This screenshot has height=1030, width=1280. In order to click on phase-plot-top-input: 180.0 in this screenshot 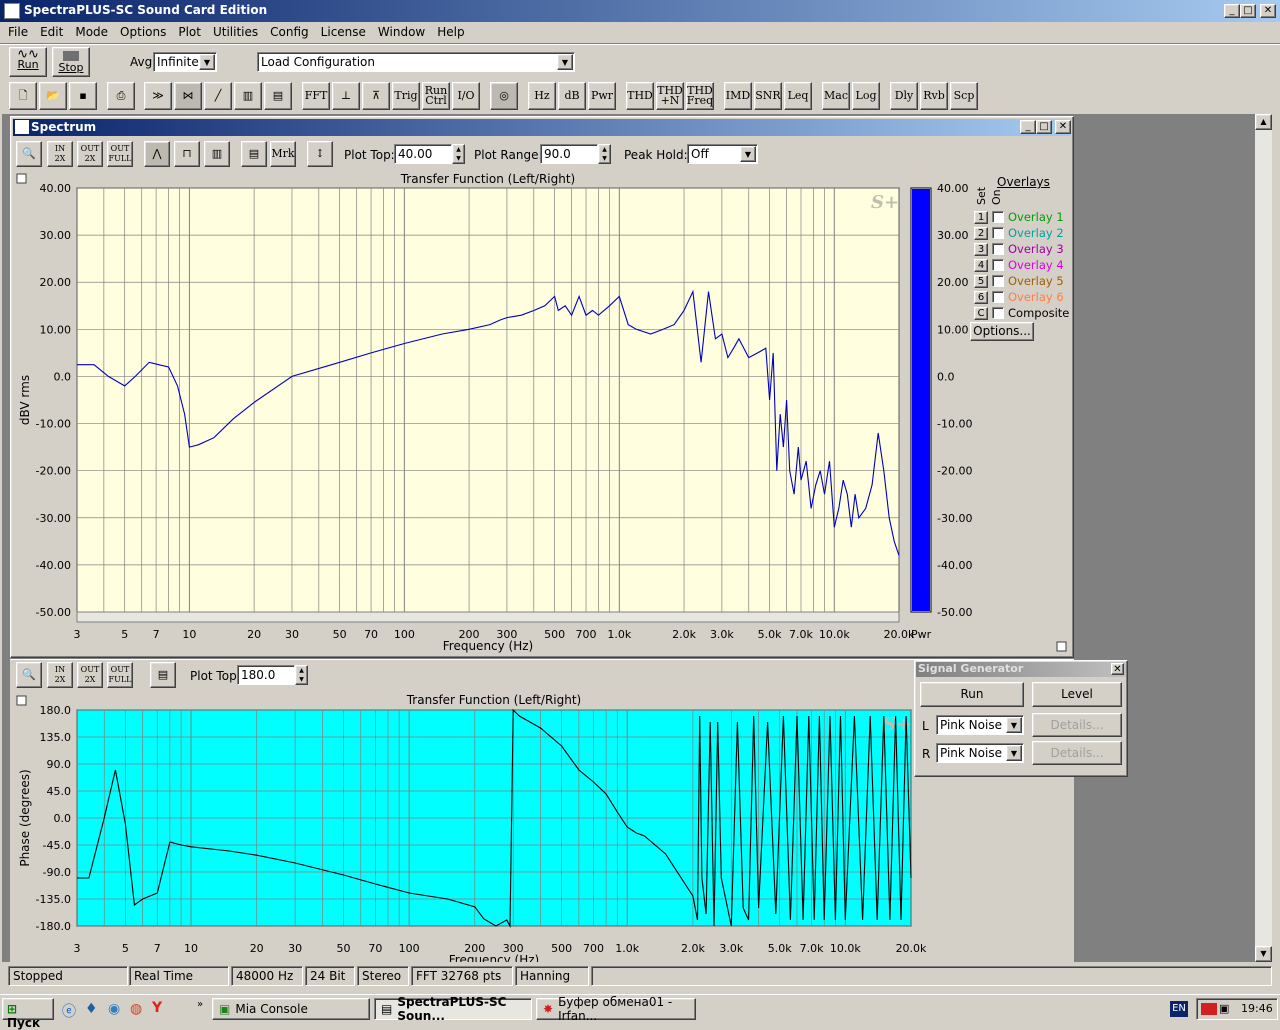, I will do `click(266, 675)`.